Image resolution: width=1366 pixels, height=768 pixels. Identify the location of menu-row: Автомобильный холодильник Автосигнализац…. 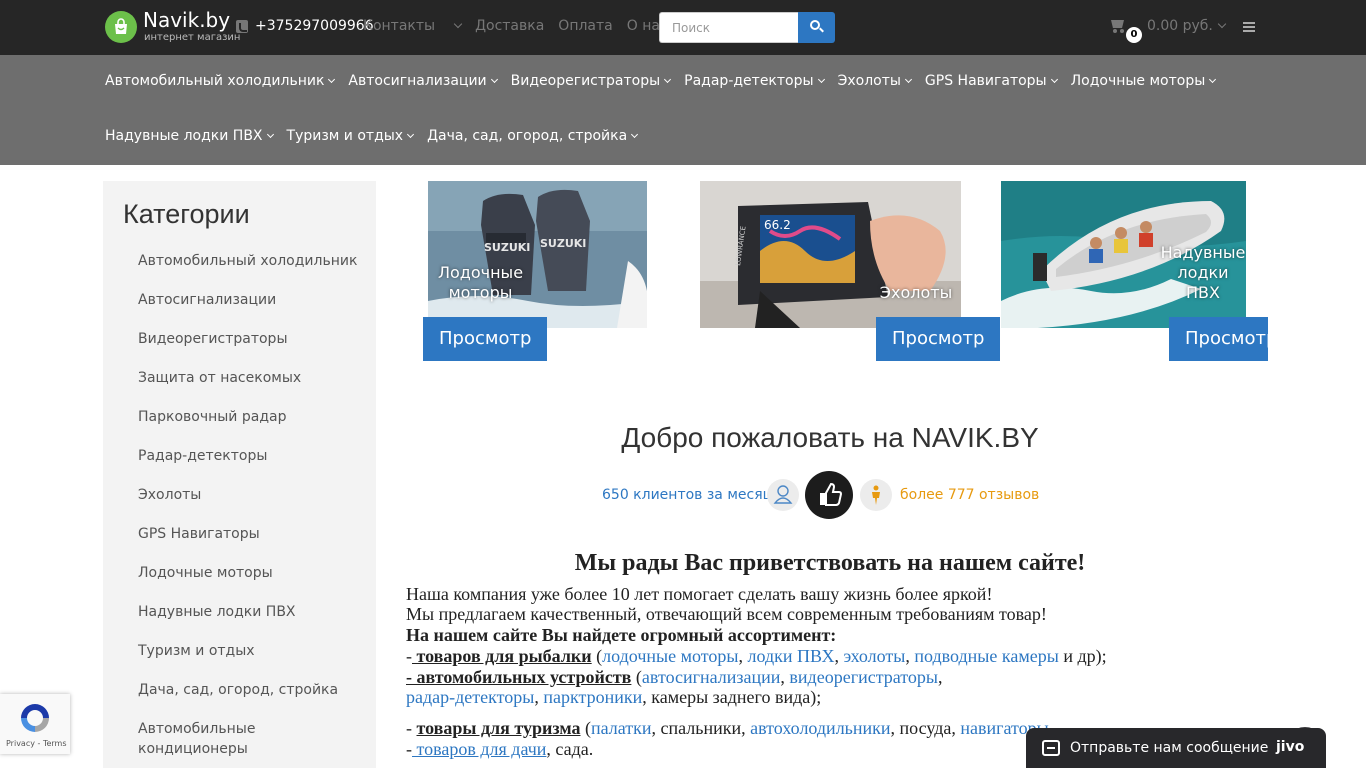
(667, 81).